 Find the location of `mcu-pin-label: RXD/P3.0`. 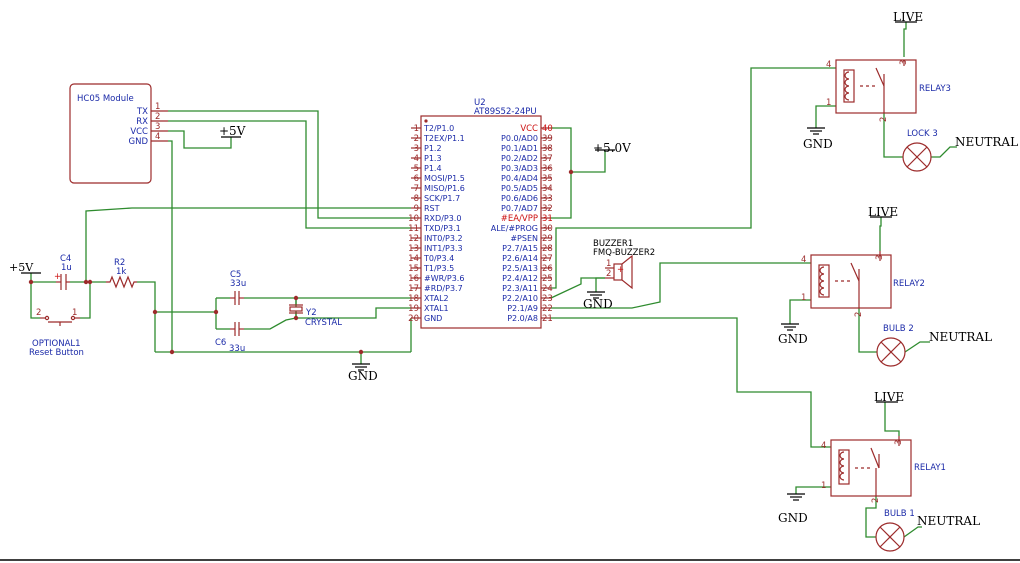

mcu-pin-label: RXD/P3.0 is located at coordinates (442, 218).